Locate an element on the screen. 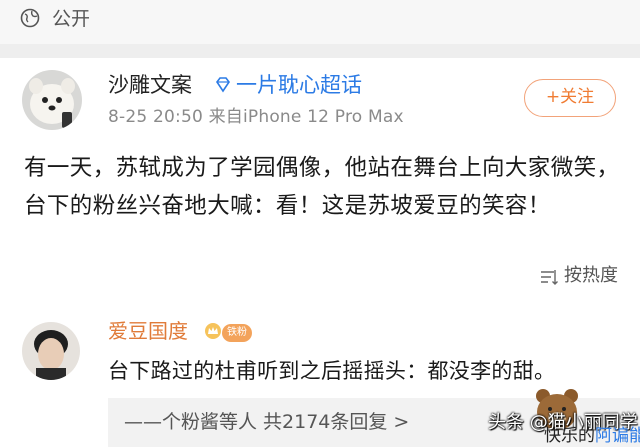  visibility-label: 公开 is located at coordinates (71, 19).